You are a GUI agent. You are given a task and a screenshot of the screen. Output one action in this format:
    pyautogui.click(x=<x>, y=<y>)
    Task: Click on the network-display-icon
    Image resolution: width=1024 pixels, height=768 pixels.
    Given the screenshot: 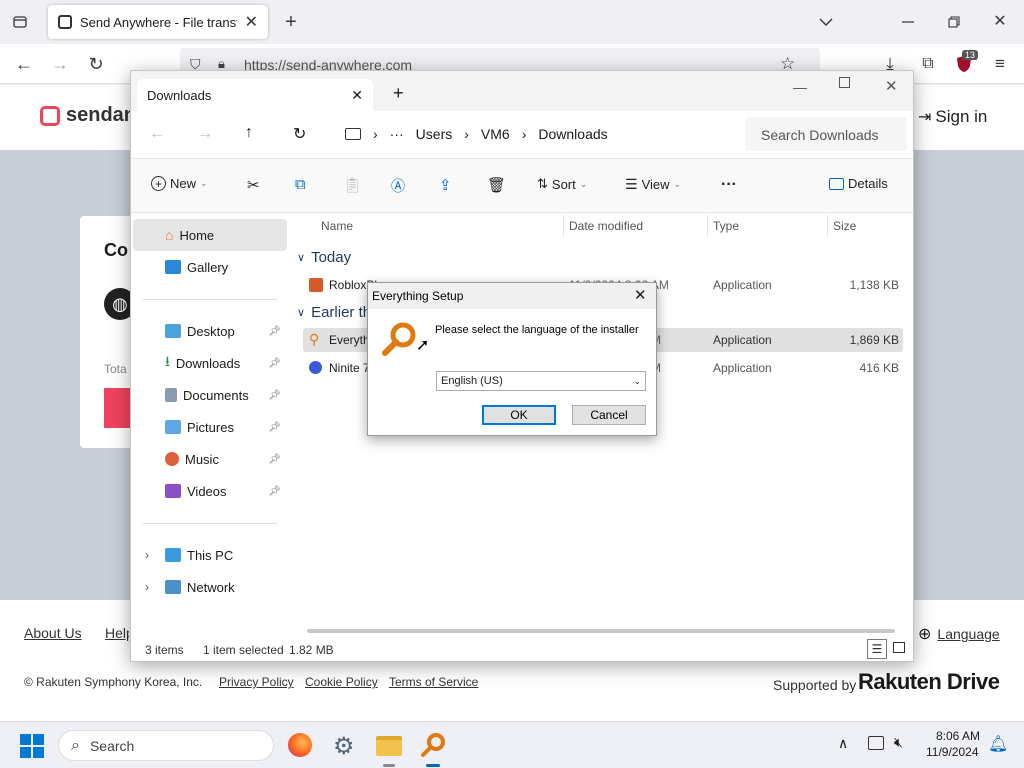 What is the action you would take?
    pyautogui.click(x=876, y=743)
    